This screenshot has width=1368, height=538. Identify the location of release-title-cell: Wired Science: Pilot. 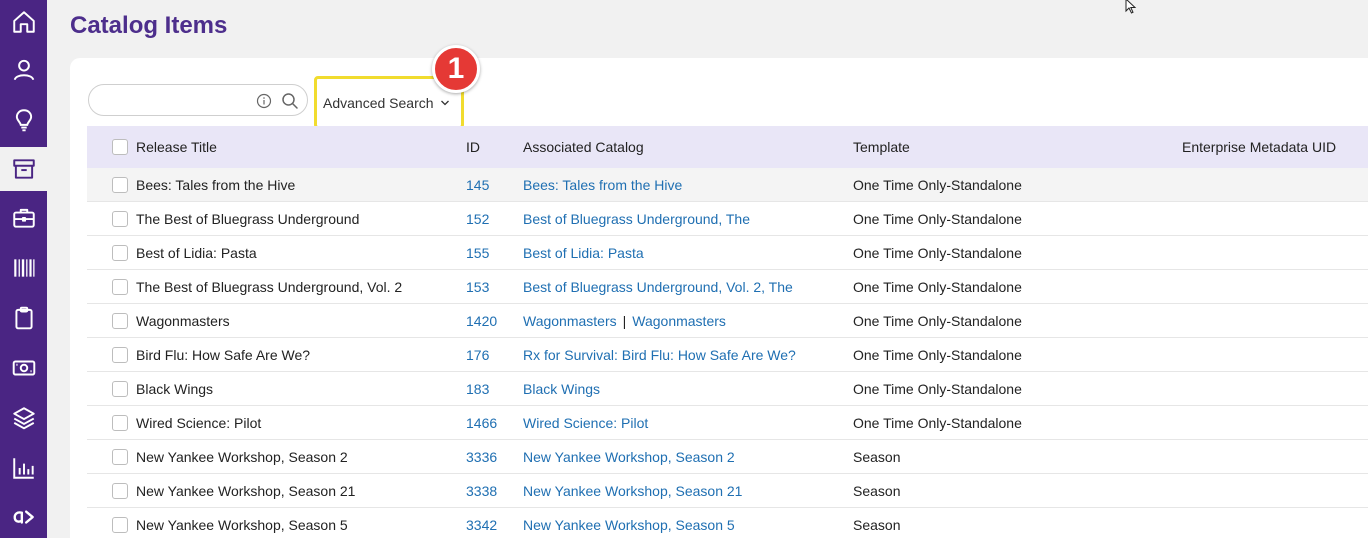
(199, 422).